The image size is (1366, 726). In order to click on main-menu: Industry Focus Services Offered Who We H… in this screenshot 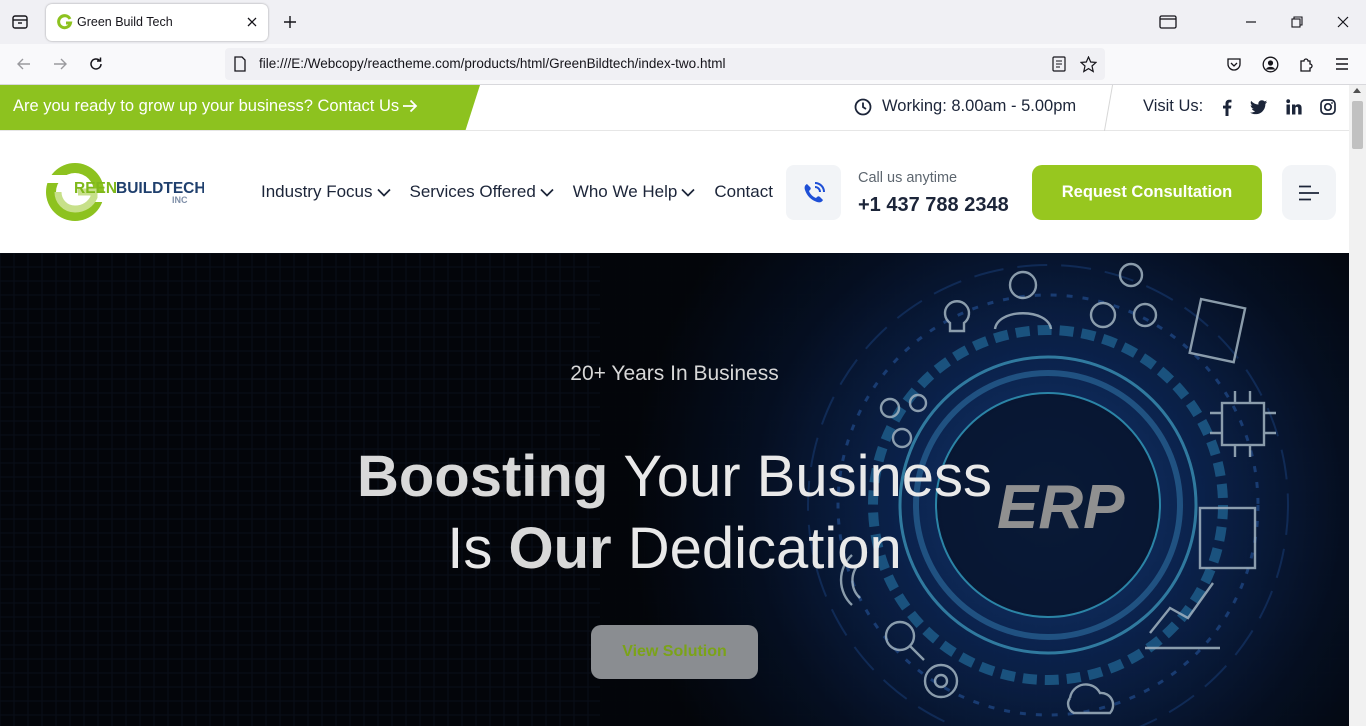, I will do `click(526, 192)`.